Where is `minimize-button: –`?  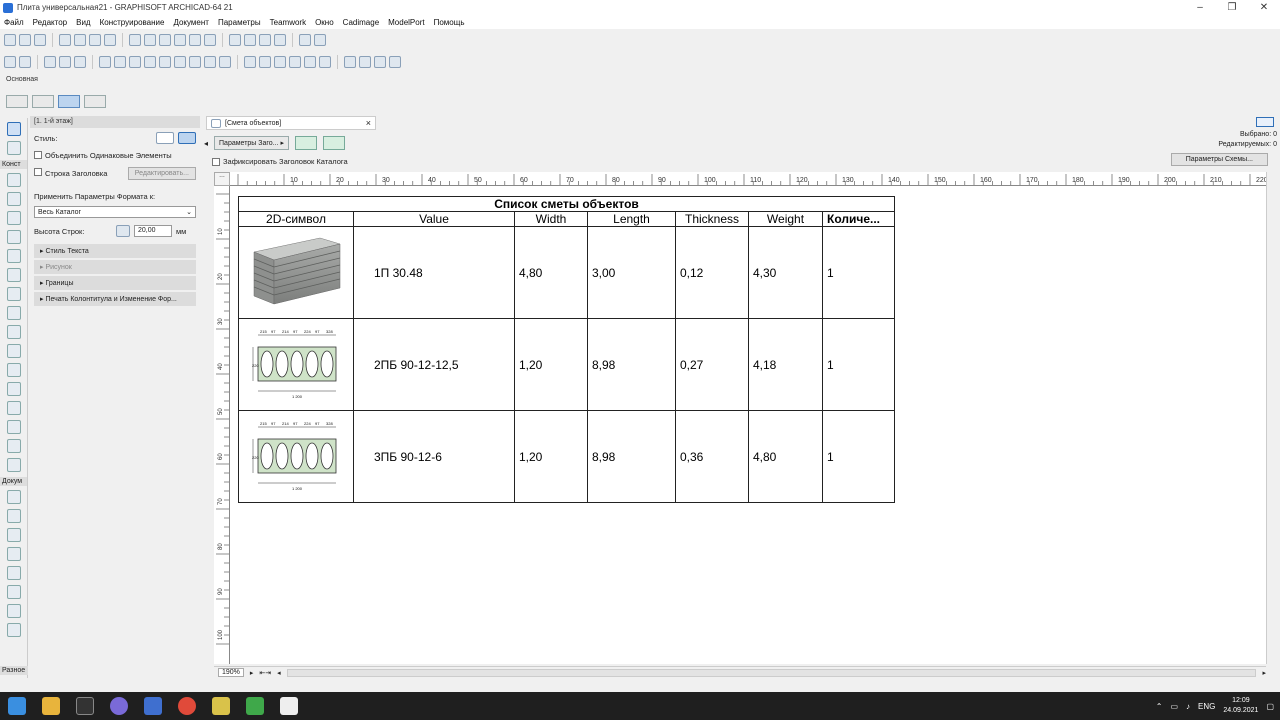
minimize-button: – is located at coordinates (1200, 7).